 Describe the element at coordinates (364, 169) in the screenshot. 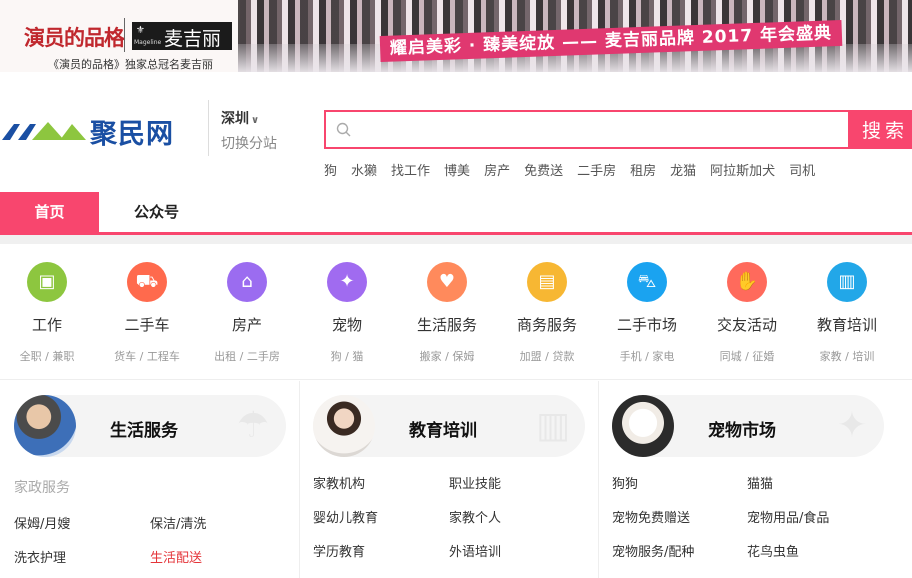

I see `hot-word: 水獭` at that location.